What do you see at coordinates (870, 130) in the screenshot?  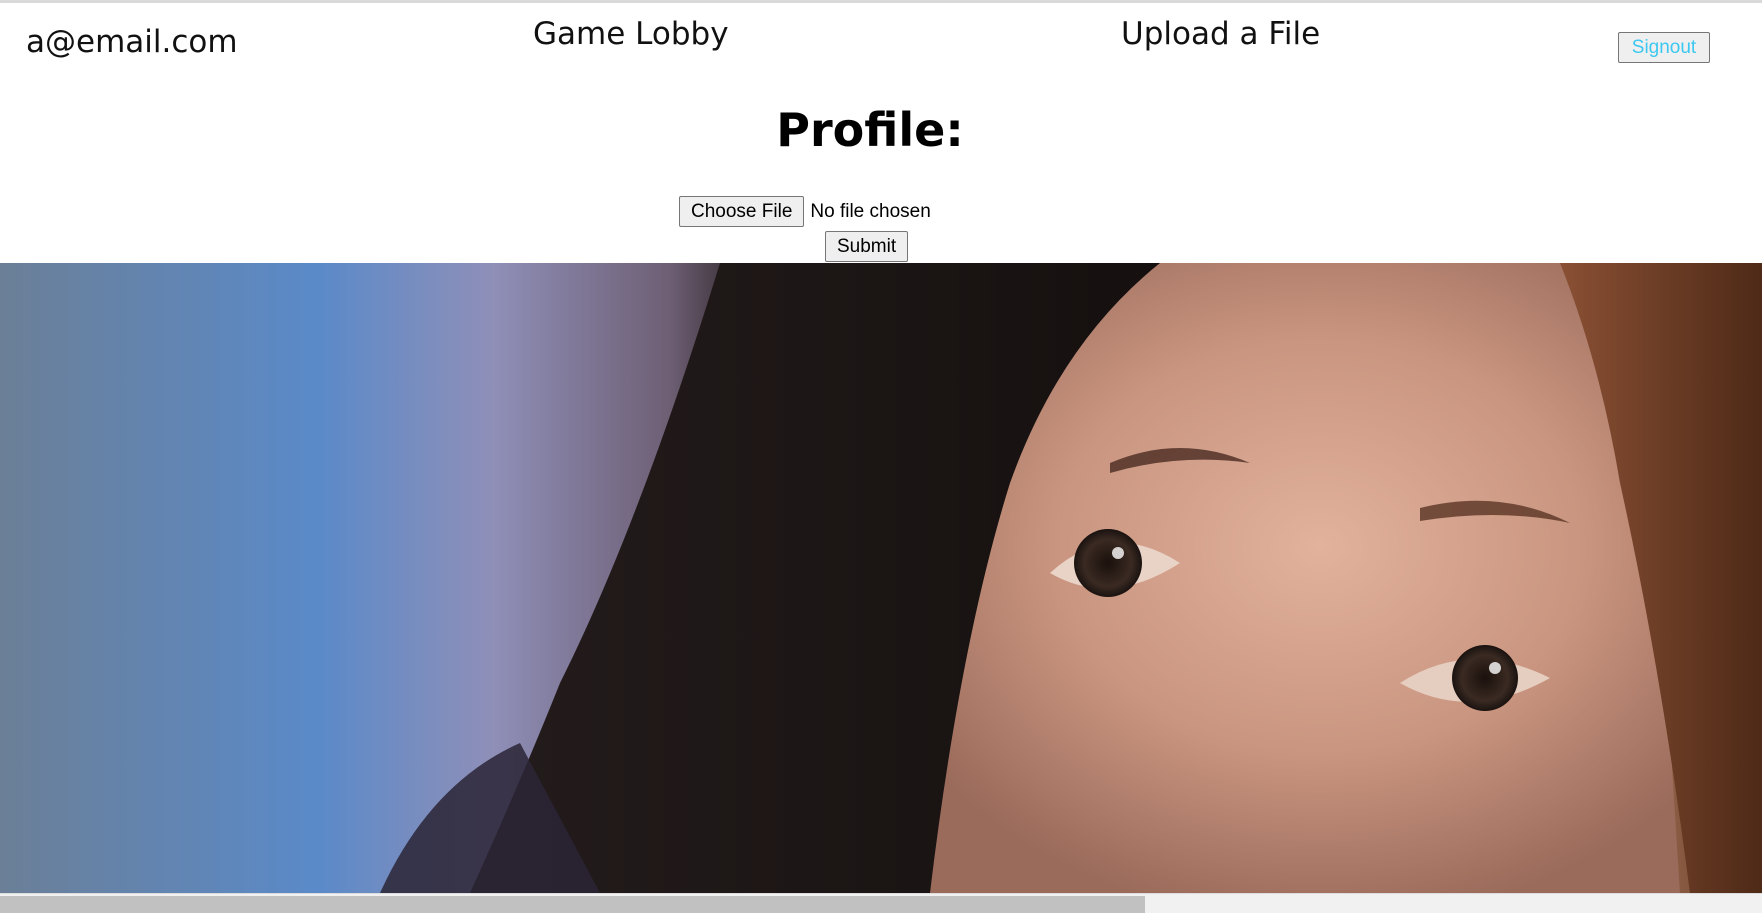 I see `page-title: Profile:` at bounding box center [870, 130].